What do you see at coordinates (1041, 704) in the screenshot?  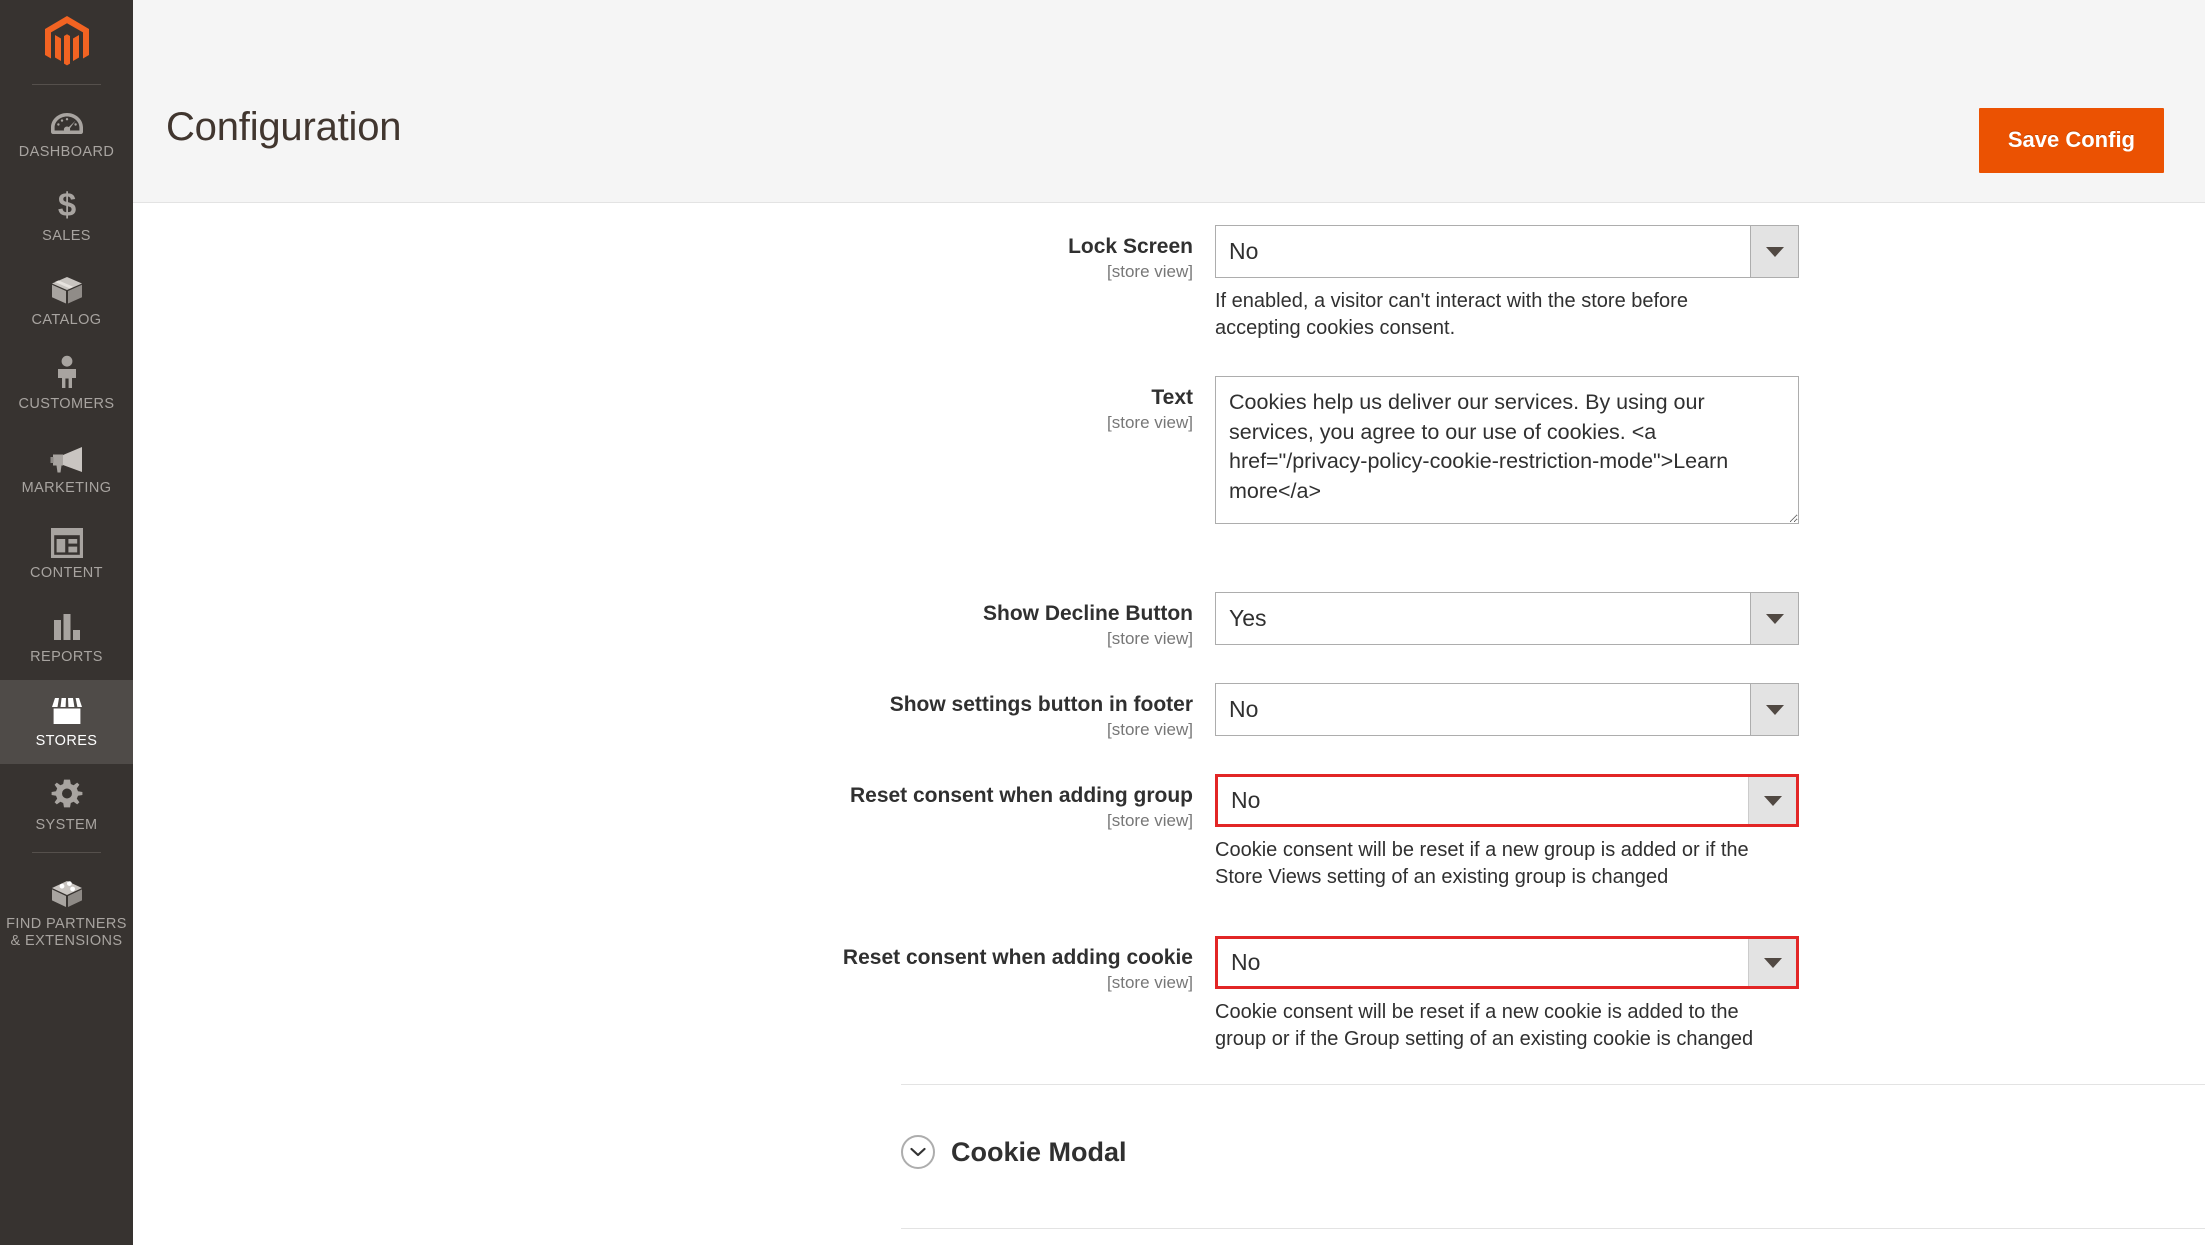 I see `field-label: Show settings button in footer` at bounding box center [1041, 704].